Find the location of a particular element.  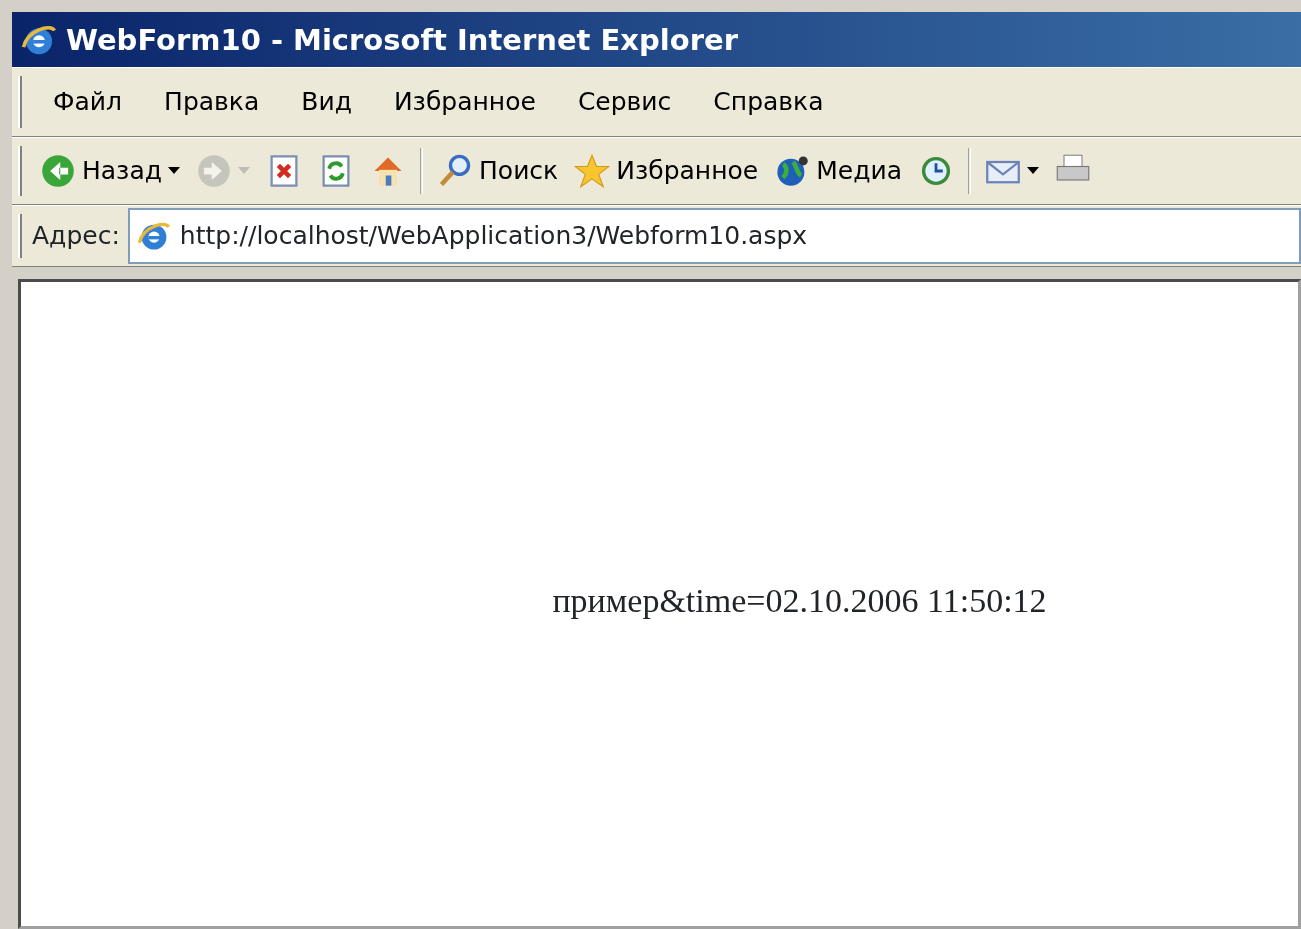

address-label: Адрес: is located at coordinates (76, 236).